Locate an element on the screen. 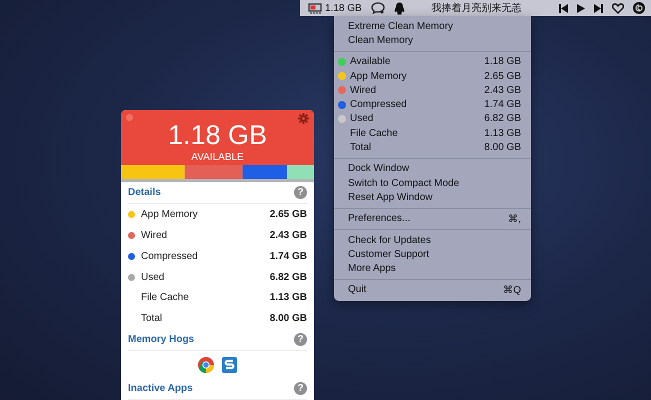  stat-value: 8.00 GB is located at coordinates (502, 148).